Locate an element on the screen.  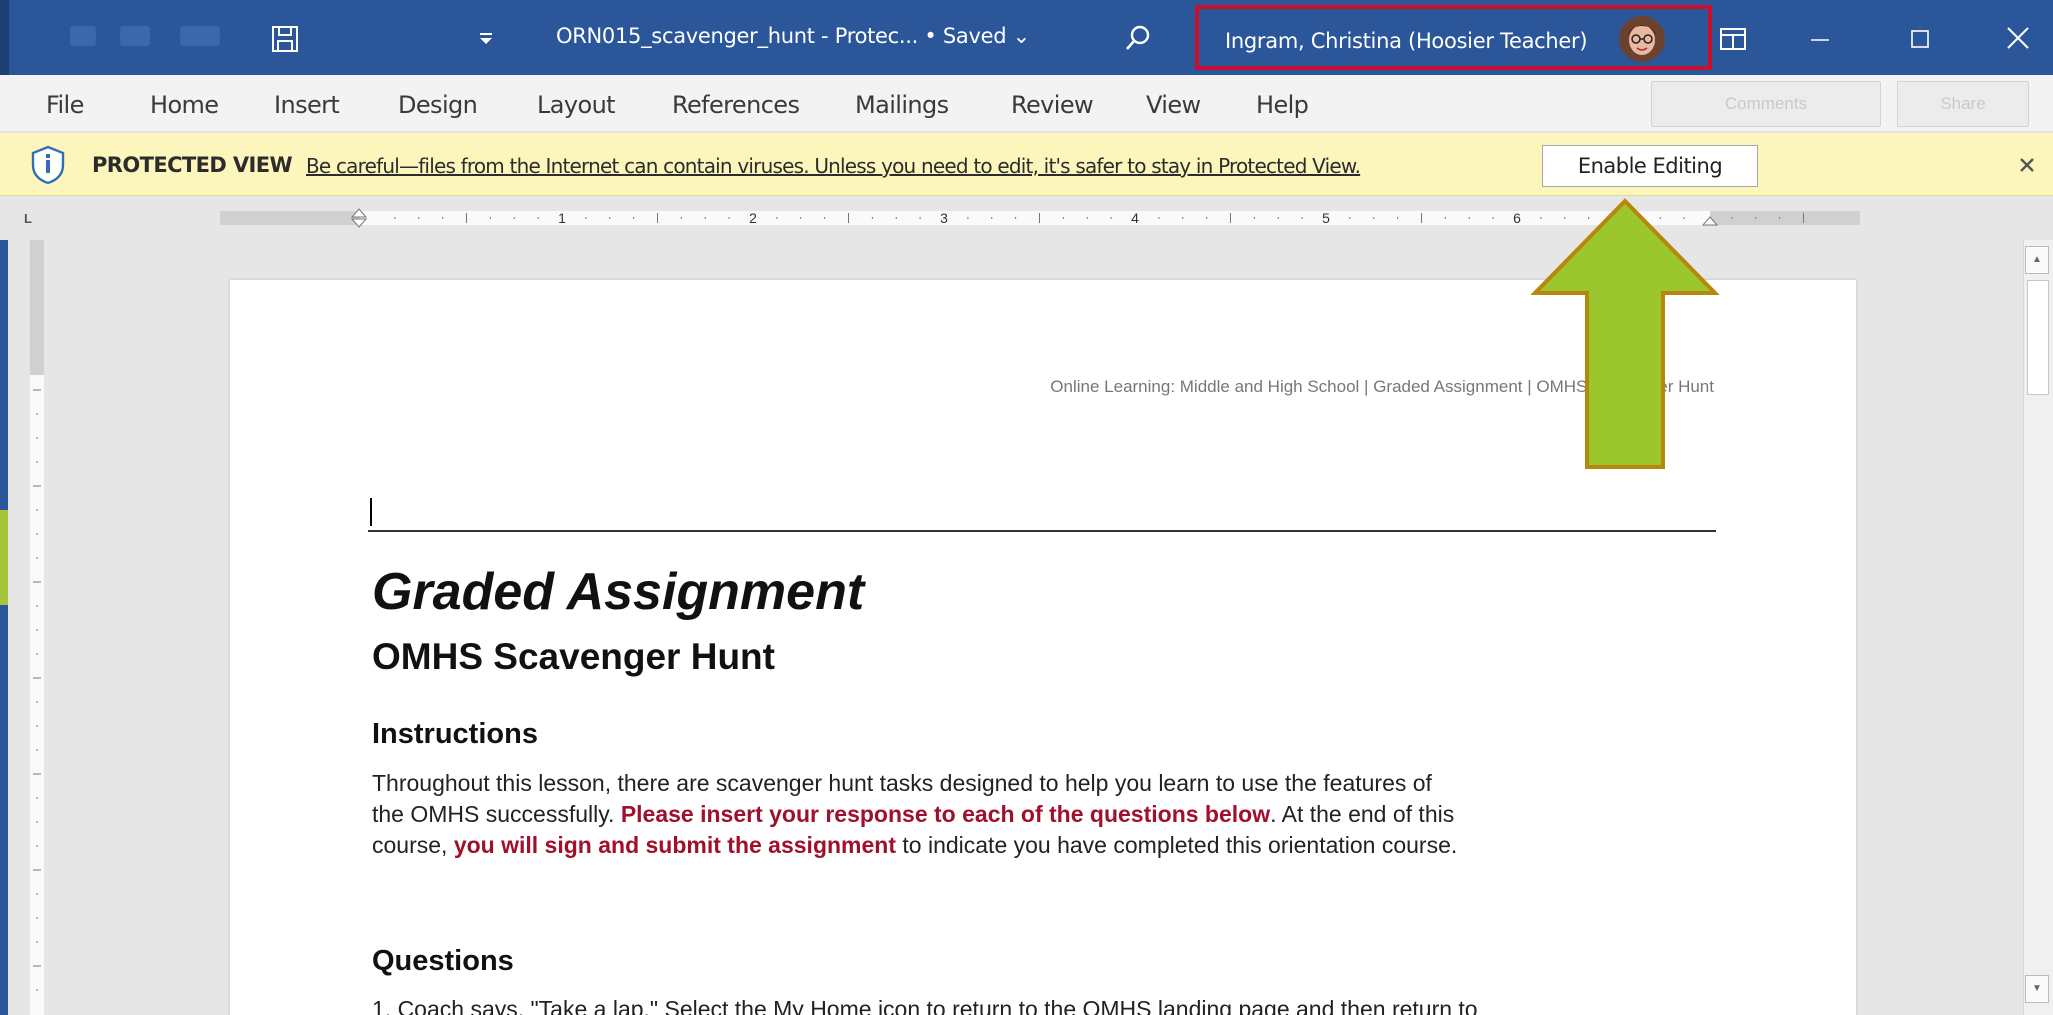
user-name: Ingram, Christina (Hoosier Teacher) is located at coordinates (1406, 41).